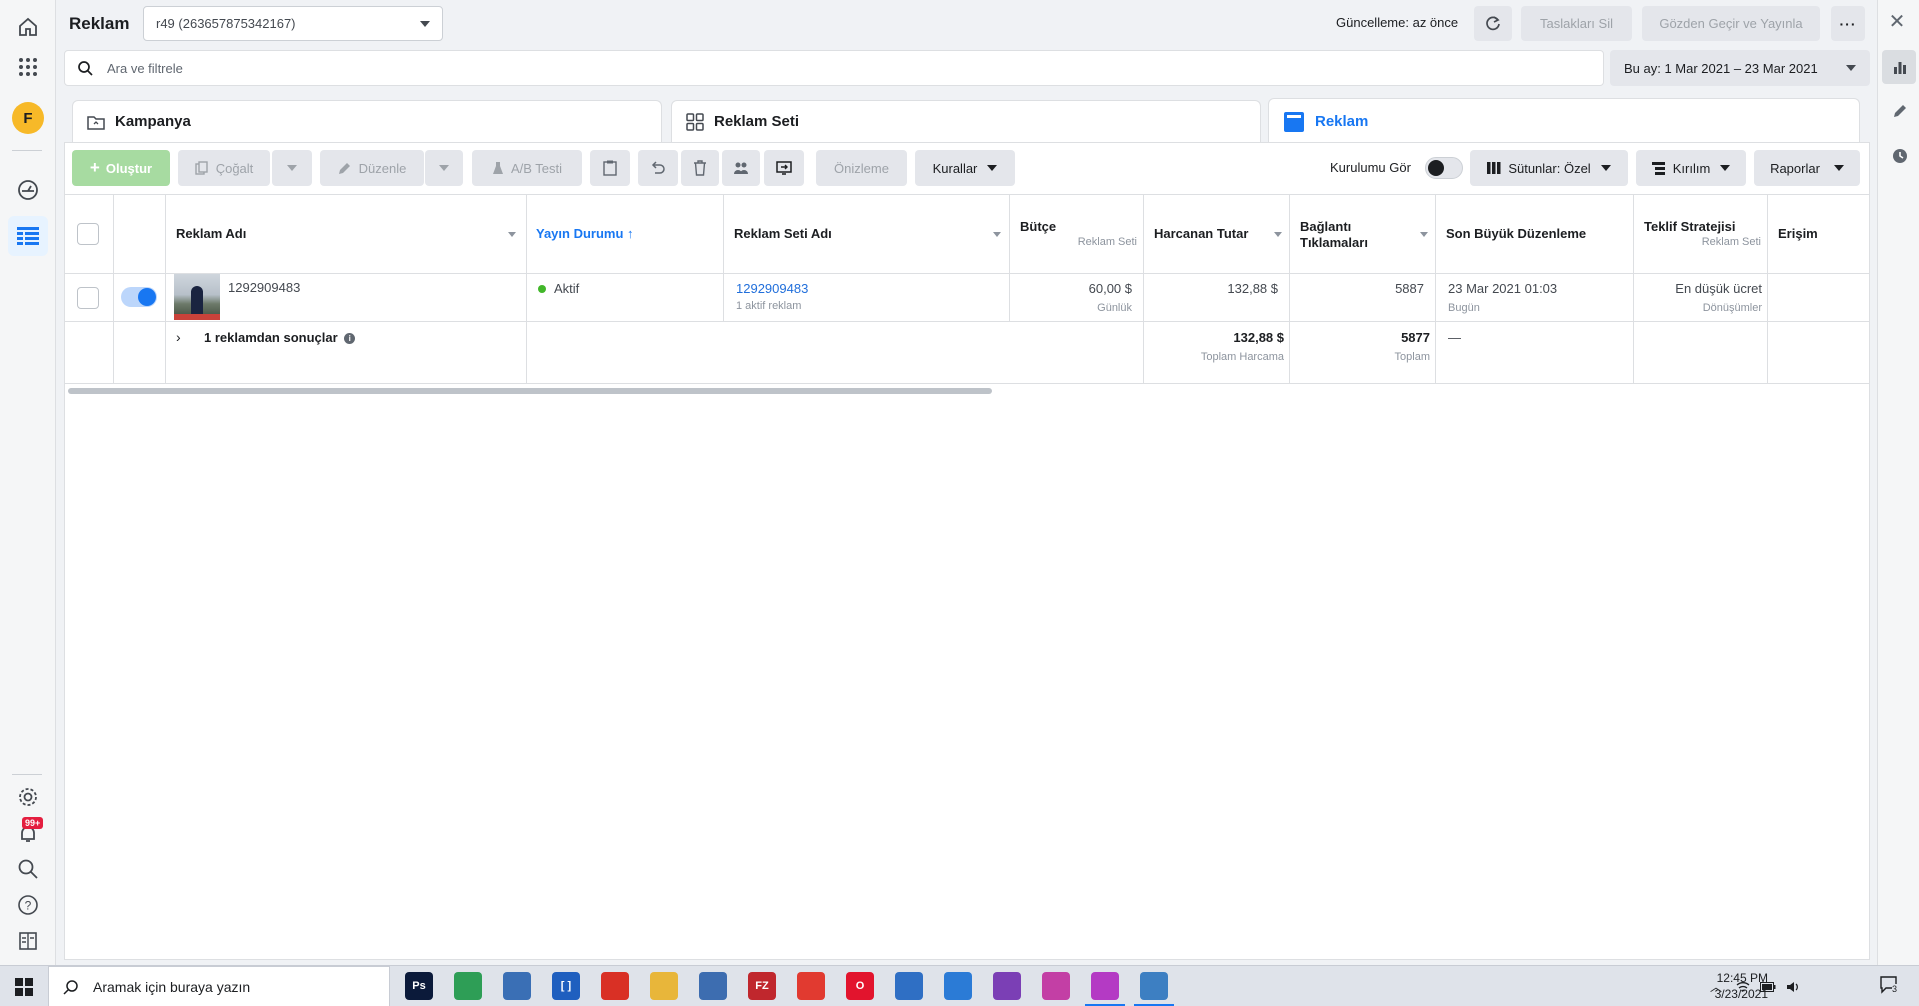  What do you see at coordinates (965, 168) in the screenshot?
I see `rules-button: Kurallar` at bounding box center [965, 168].